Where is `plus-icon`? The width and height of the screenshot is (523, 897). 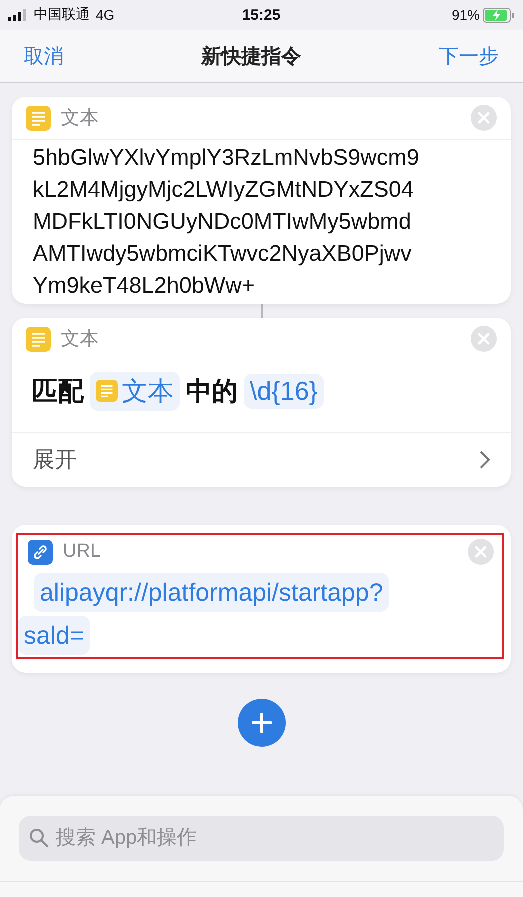 plus-icon is located at coordinates (262, 723).